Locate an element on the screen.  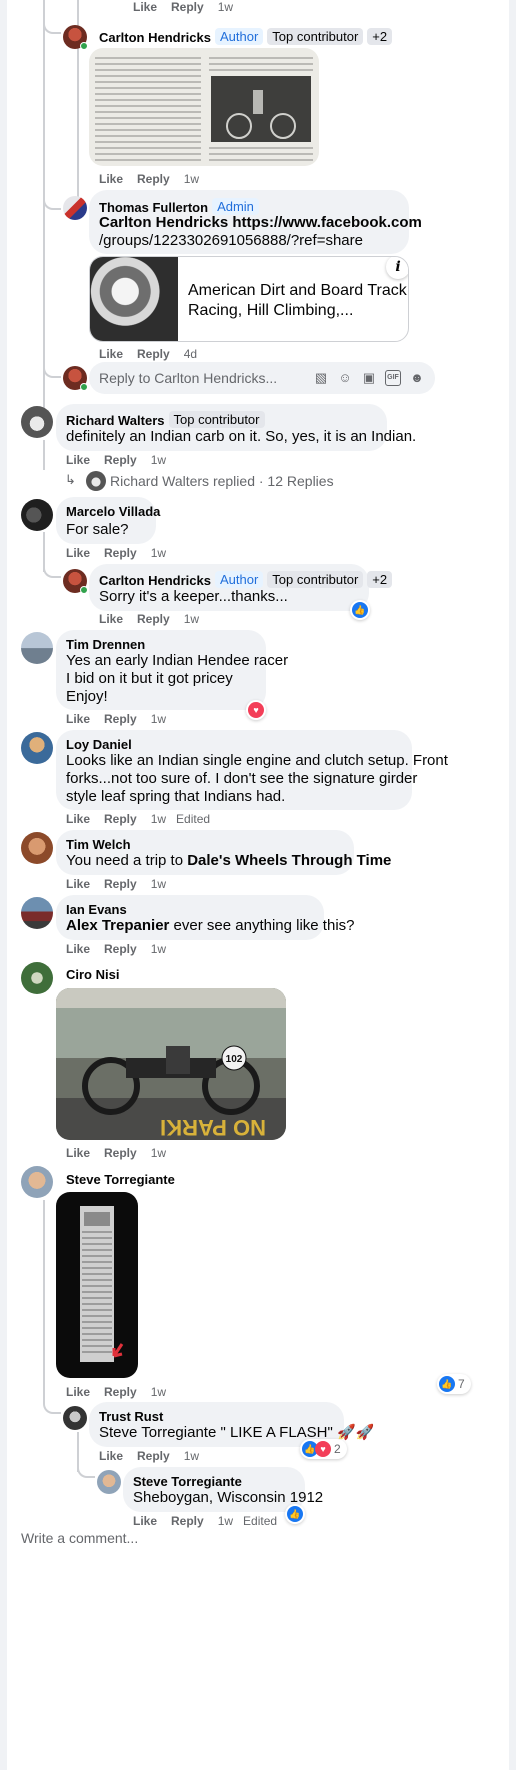
camera-icon: ▣ is located at coordinates (369, 378).